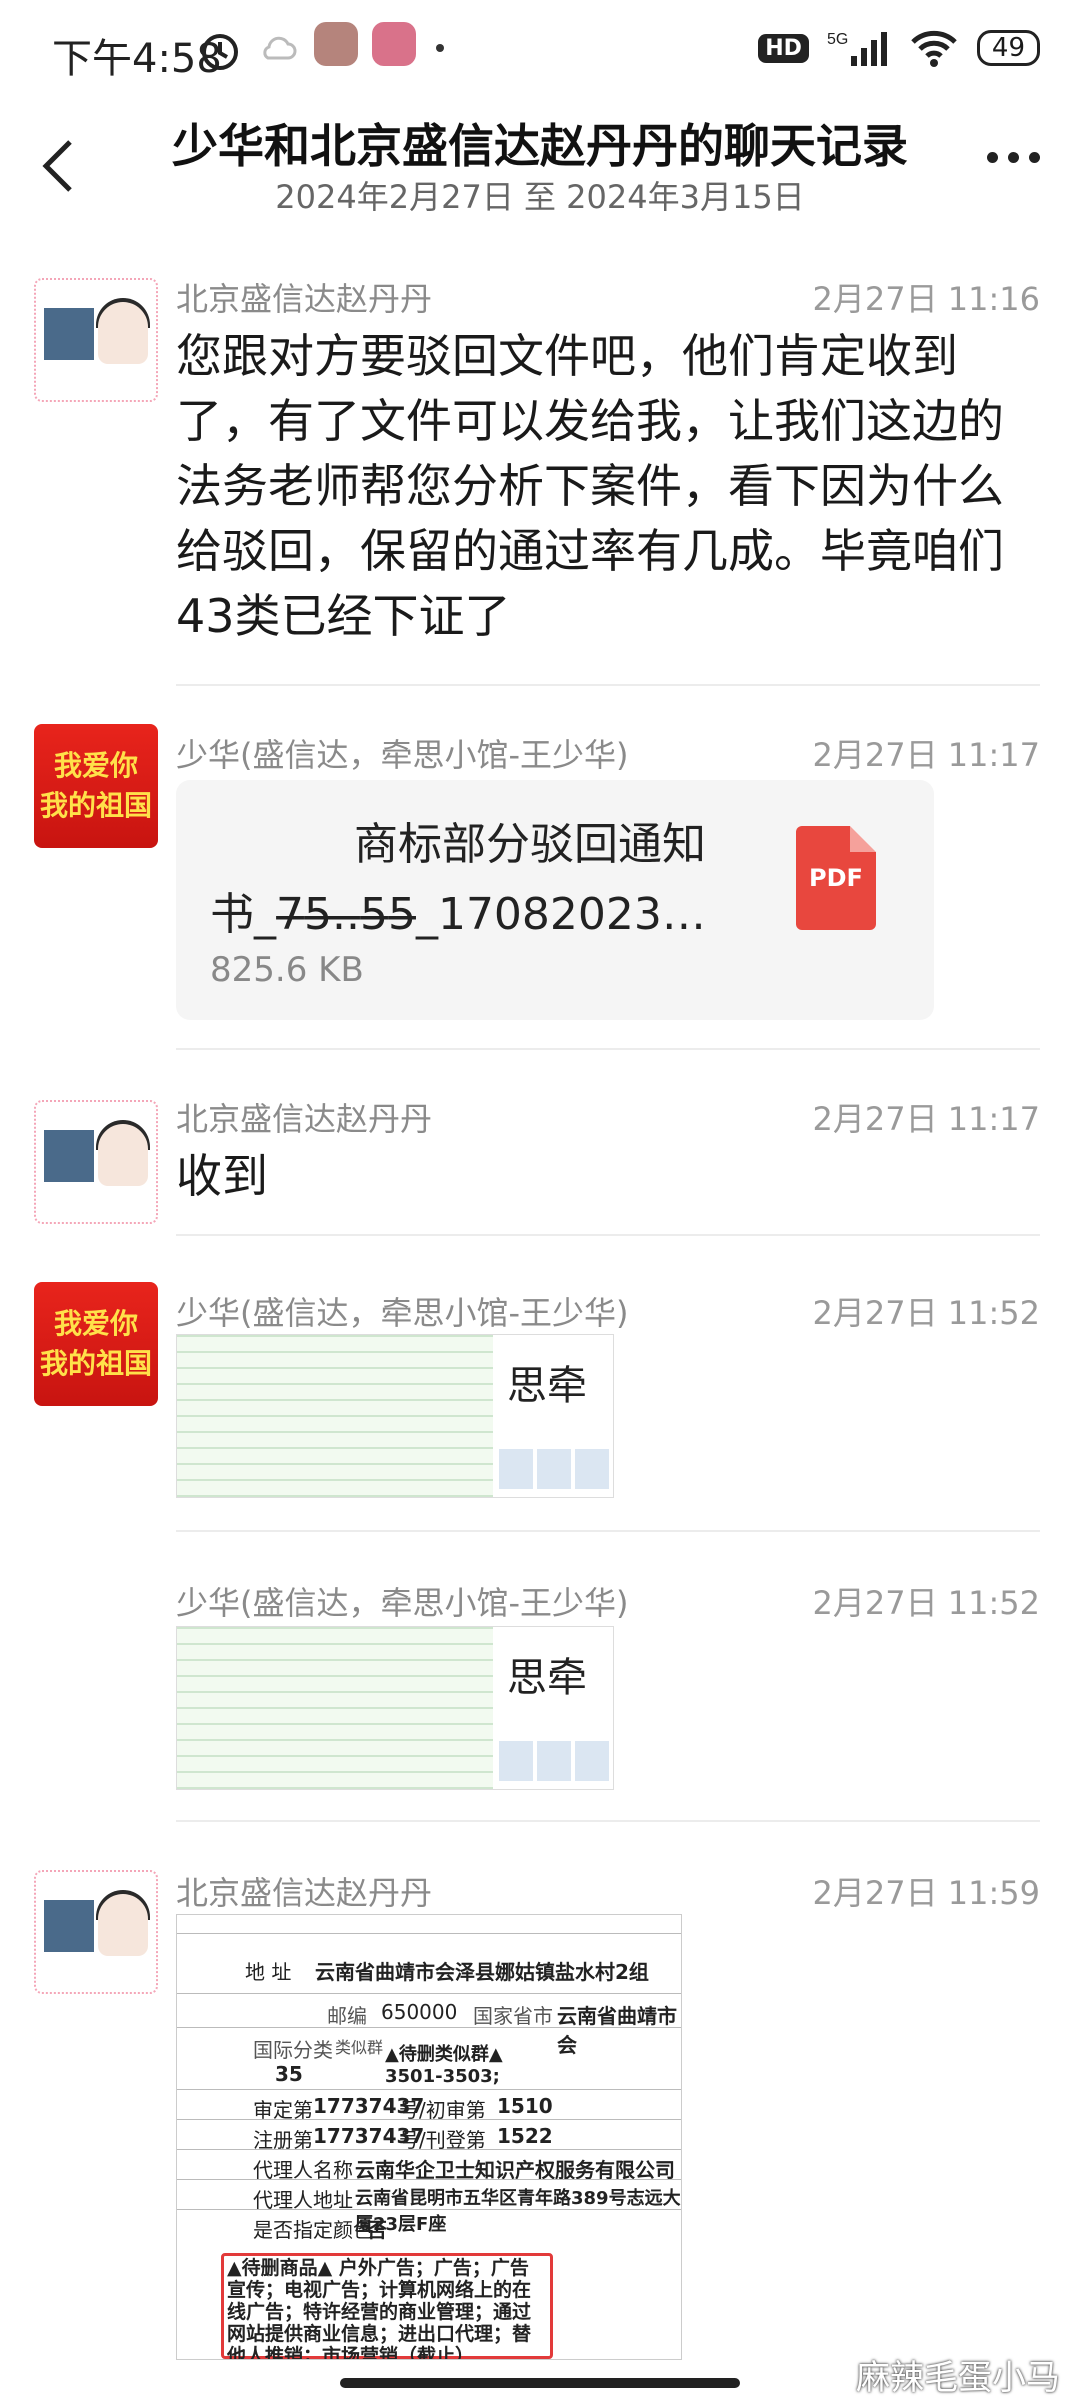 This screenshot has height=2400, width=1080. Describe the element at coordinates (540, 197) in the screenshot. I see `date-range: 2024年2月27日 至 2024年3月15日` at that location.